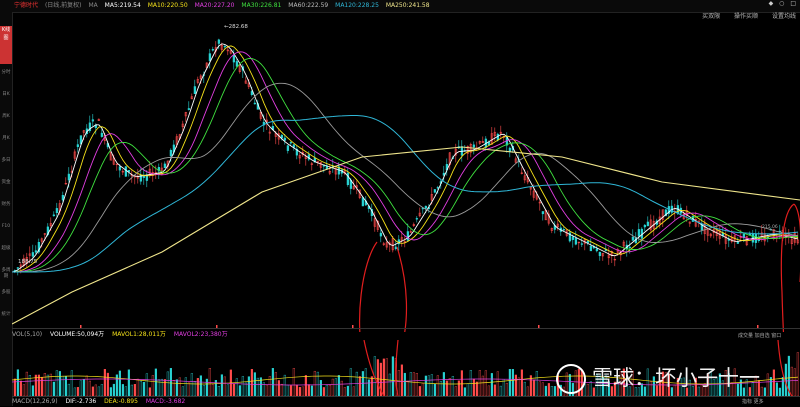 Image resolution: width=800 pixels, height=407 pixels. I want to click on sidebar-item-1: 日K, so click(6, 95).